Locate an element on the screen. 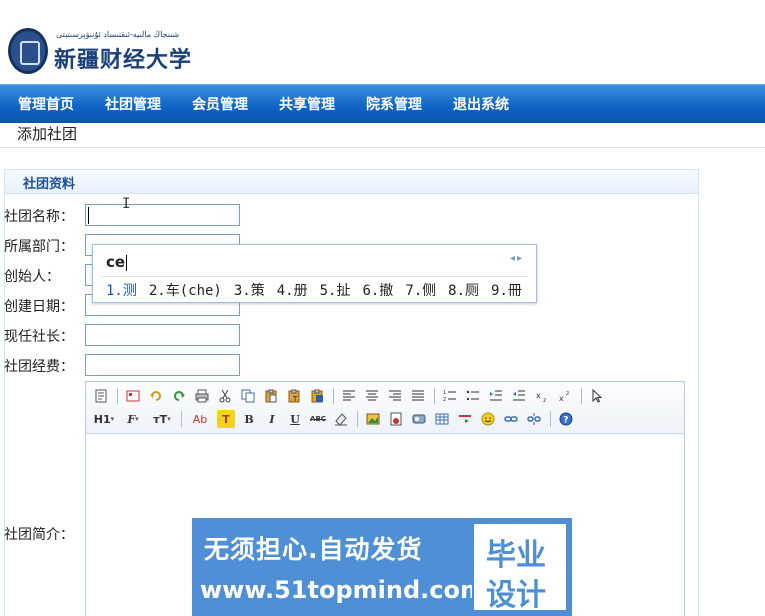  copy-icon is located at coordinates (248, 396).